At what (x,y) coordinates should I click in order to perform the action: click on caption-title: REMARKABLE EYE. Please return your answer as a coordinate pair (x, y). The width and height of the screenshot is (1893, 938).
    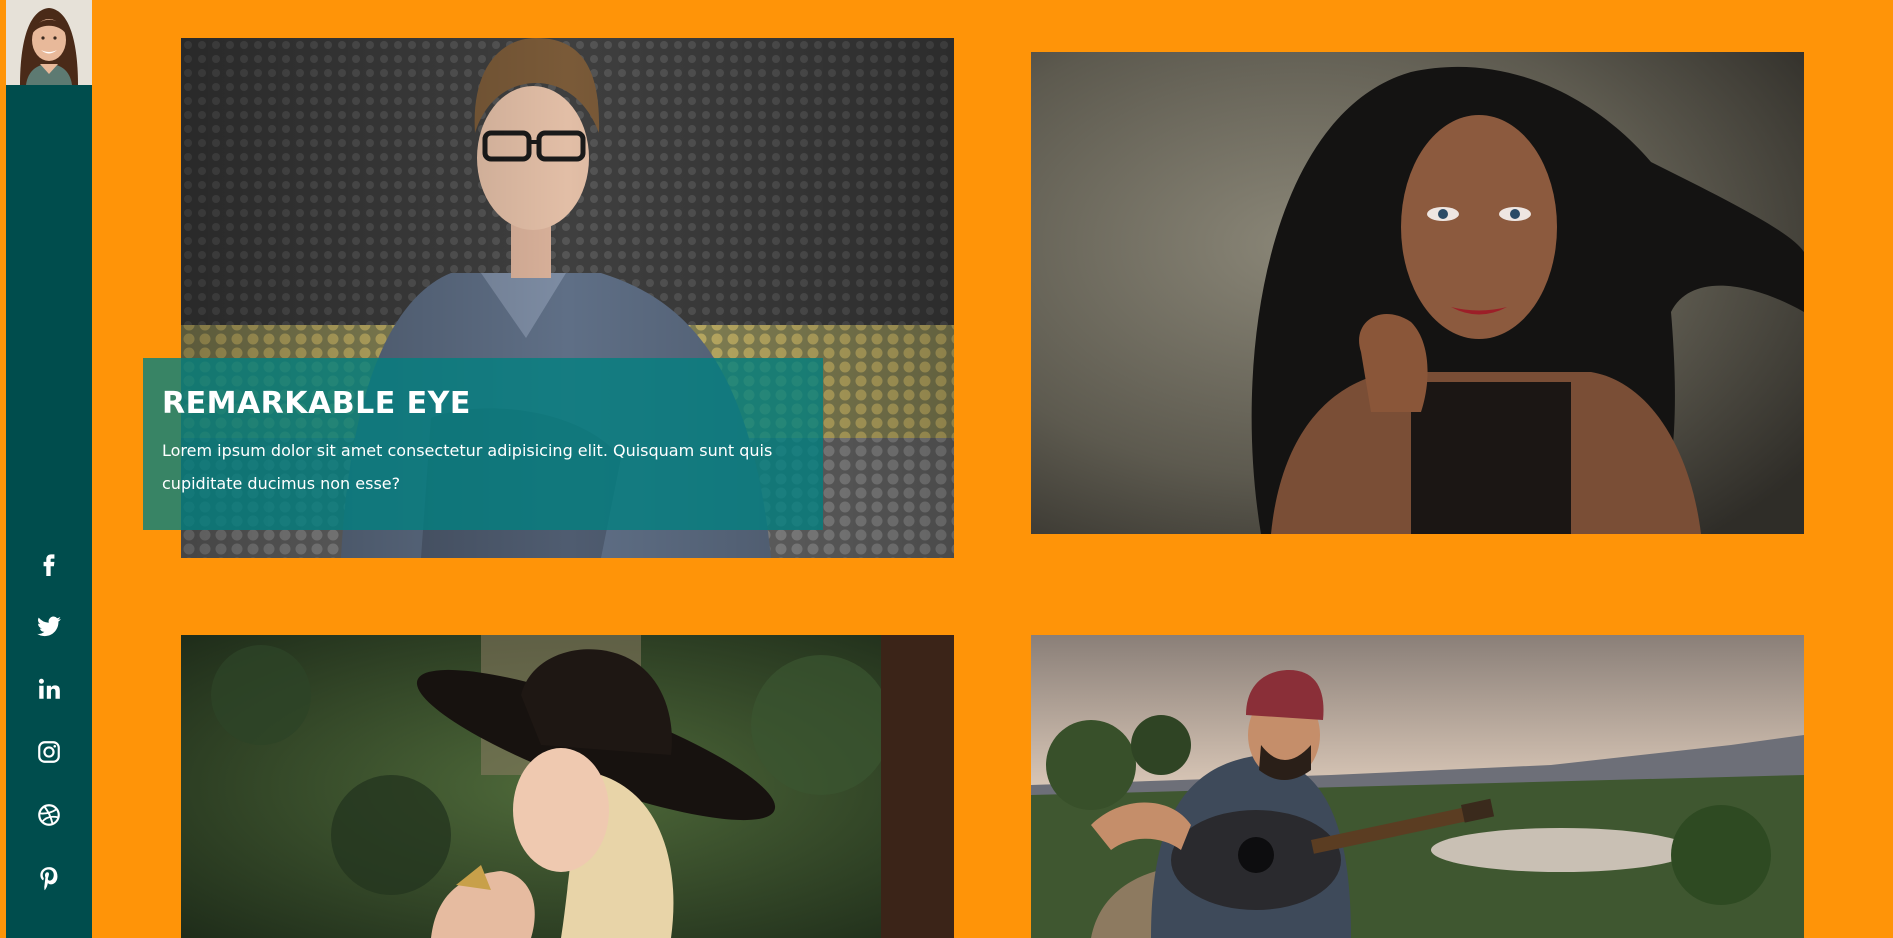
    Looking at the image, I should click on (316, 403).